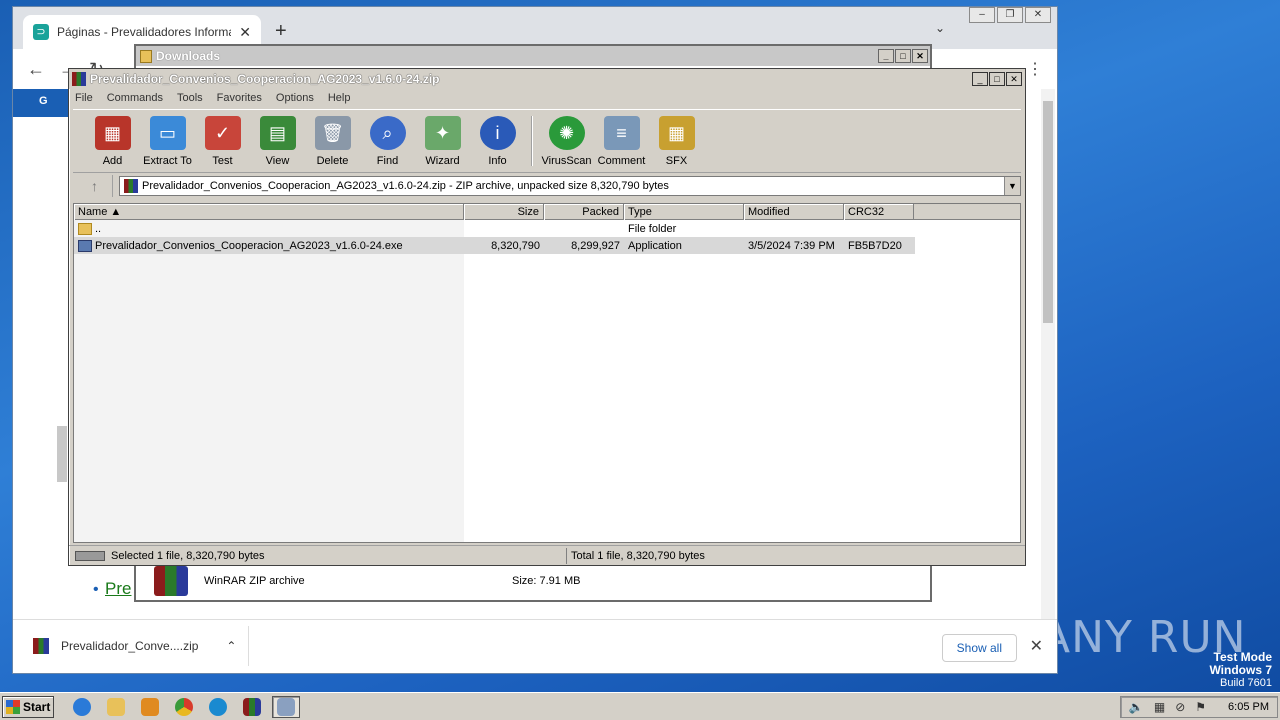  Describe the element at coordinates (13, 706) in the screenshot. I see `windows-flag-icon` at that location.